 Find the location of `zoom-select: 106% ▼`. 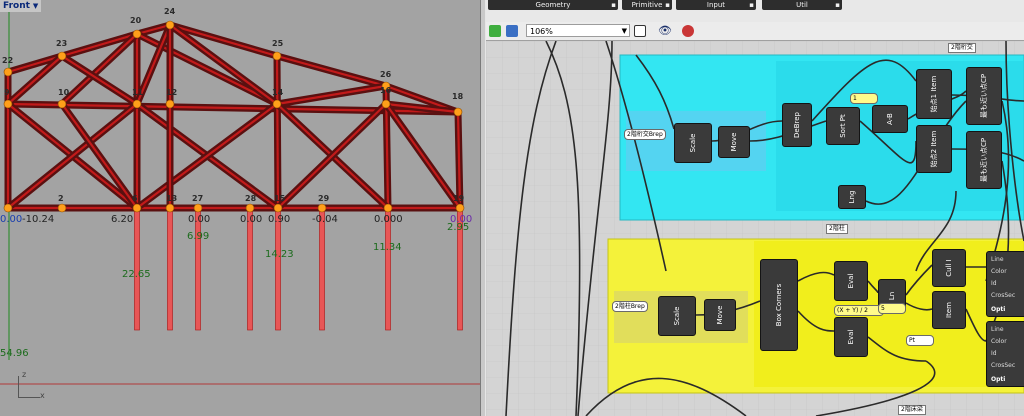

zoom-select: 106% ▼ is located at coordinates (578, 30).